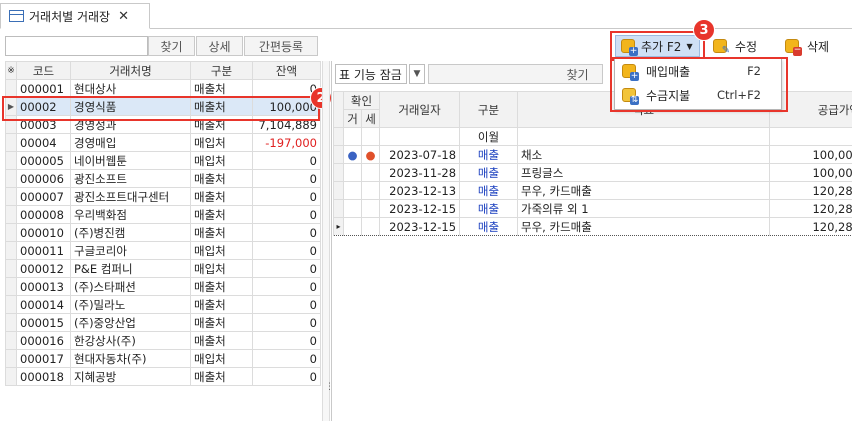  I want to click on chevron-down-icon: ▼, so click(417, 74).